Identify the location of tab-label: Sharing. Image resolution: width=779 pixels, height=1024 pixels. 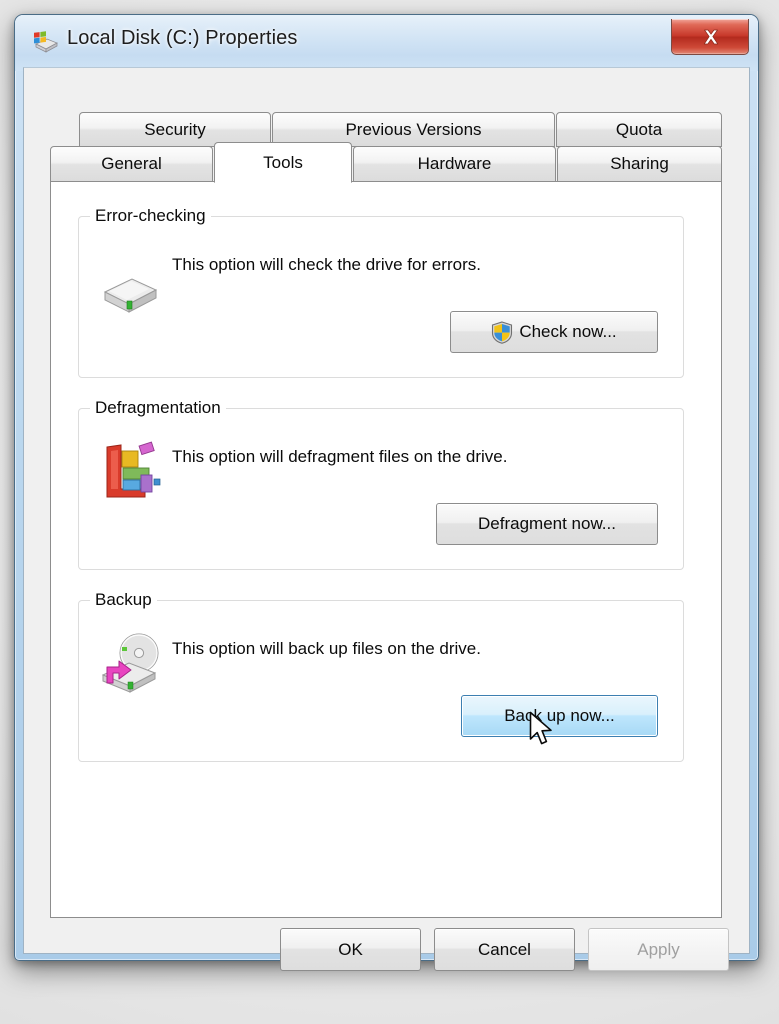
(639, 163).